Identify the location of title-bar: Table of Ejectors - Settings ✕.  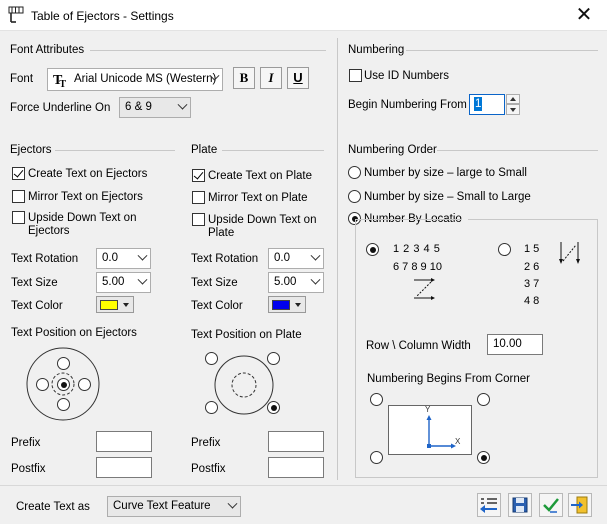
(303, 15).